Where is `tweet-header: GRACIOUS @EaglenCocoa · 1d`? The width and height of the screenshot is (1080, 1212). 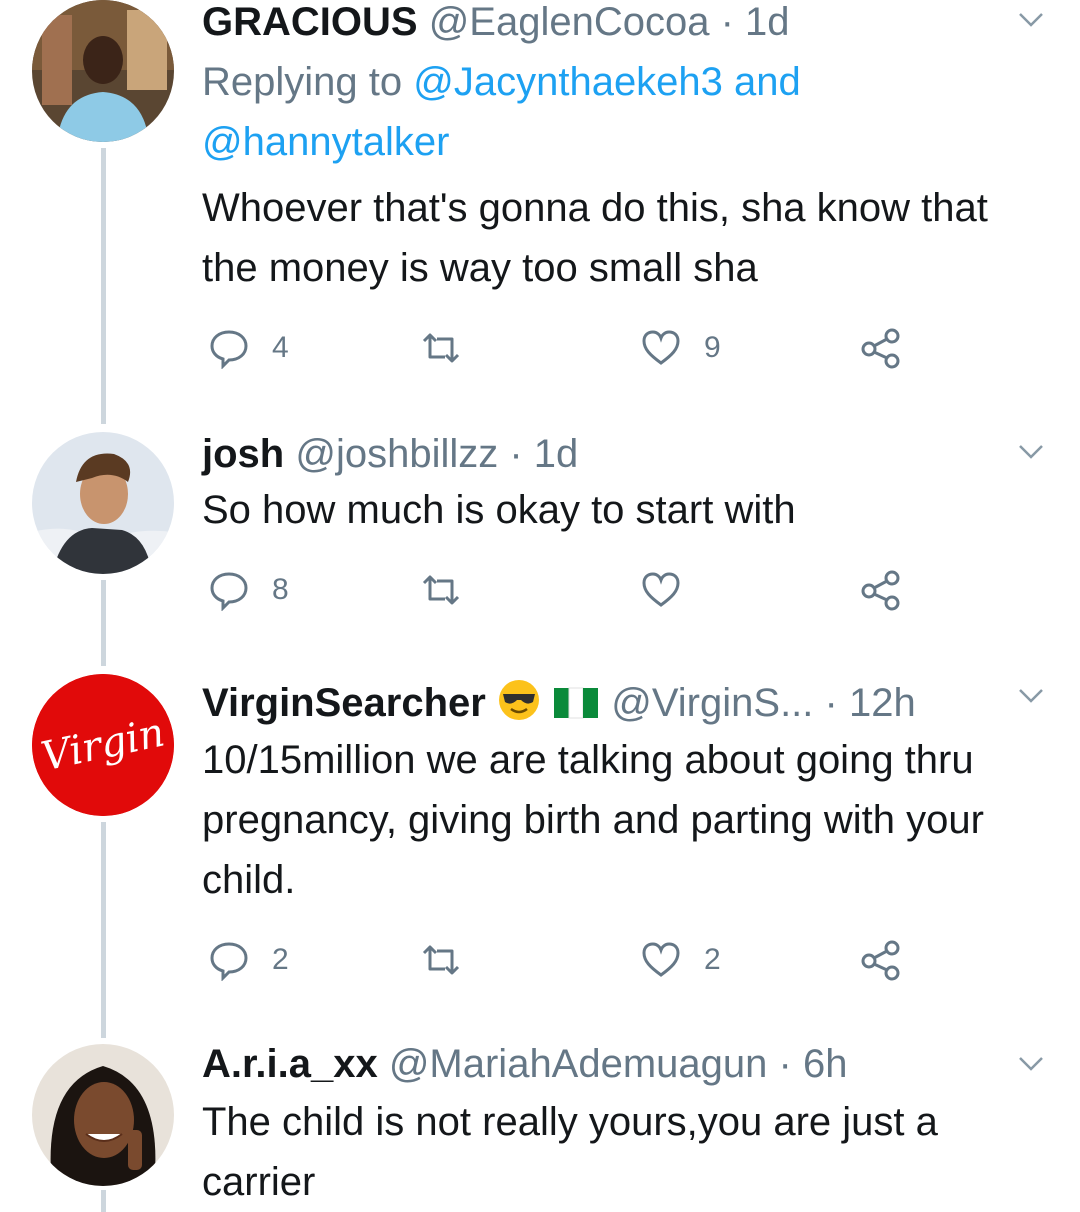 tweet-header: GRACIOUS @EaglenCocoa · 1d is located at coordinates (496, 22).